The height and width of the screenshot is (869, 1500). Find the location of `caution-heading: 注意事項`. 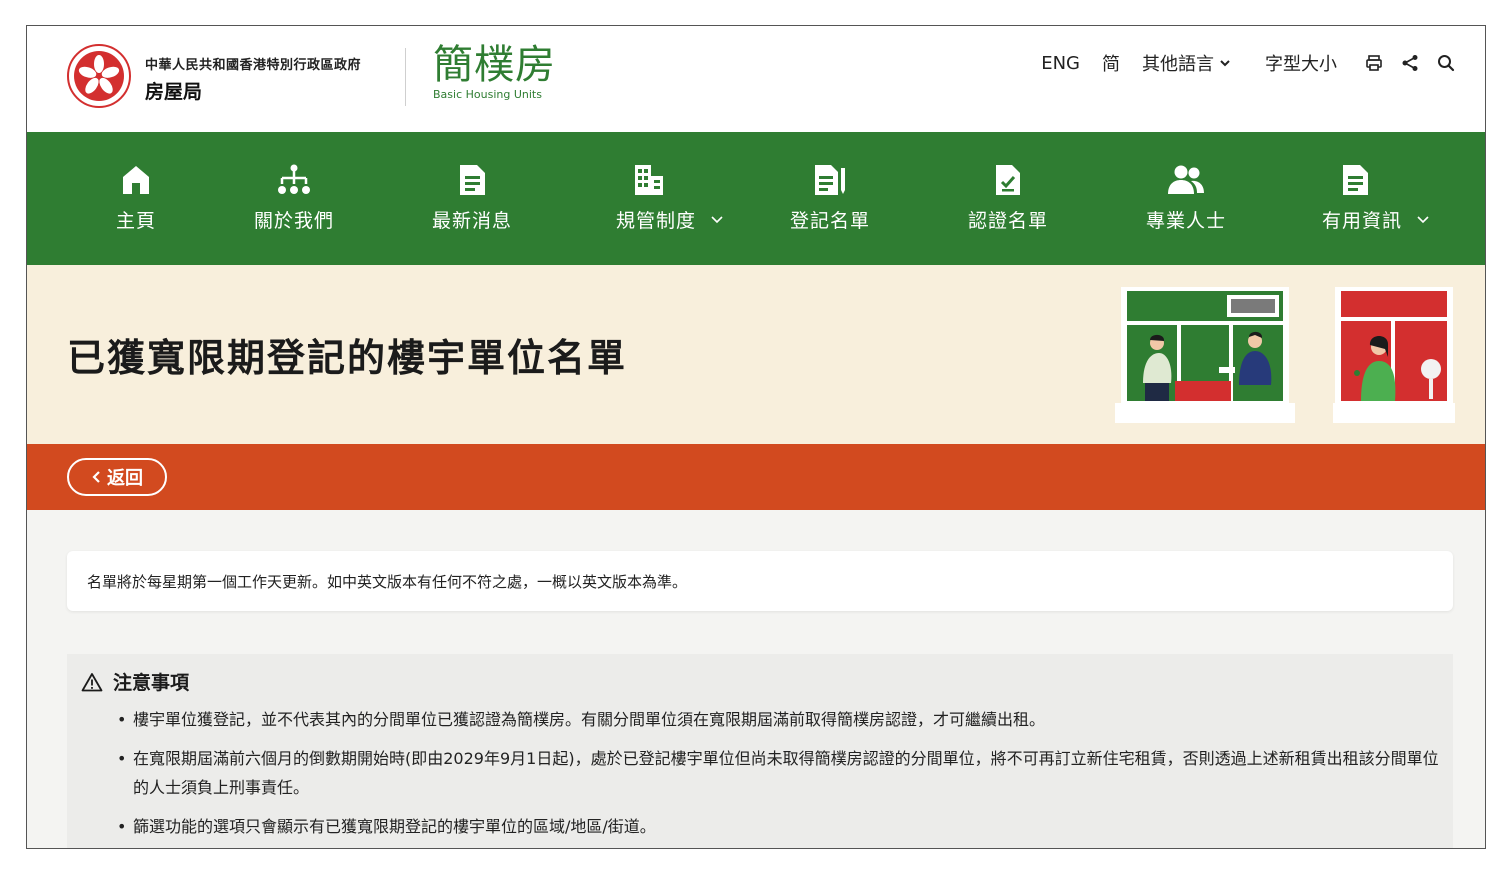

caution-heading: 注意事項 is located at coordinates (760, 681).